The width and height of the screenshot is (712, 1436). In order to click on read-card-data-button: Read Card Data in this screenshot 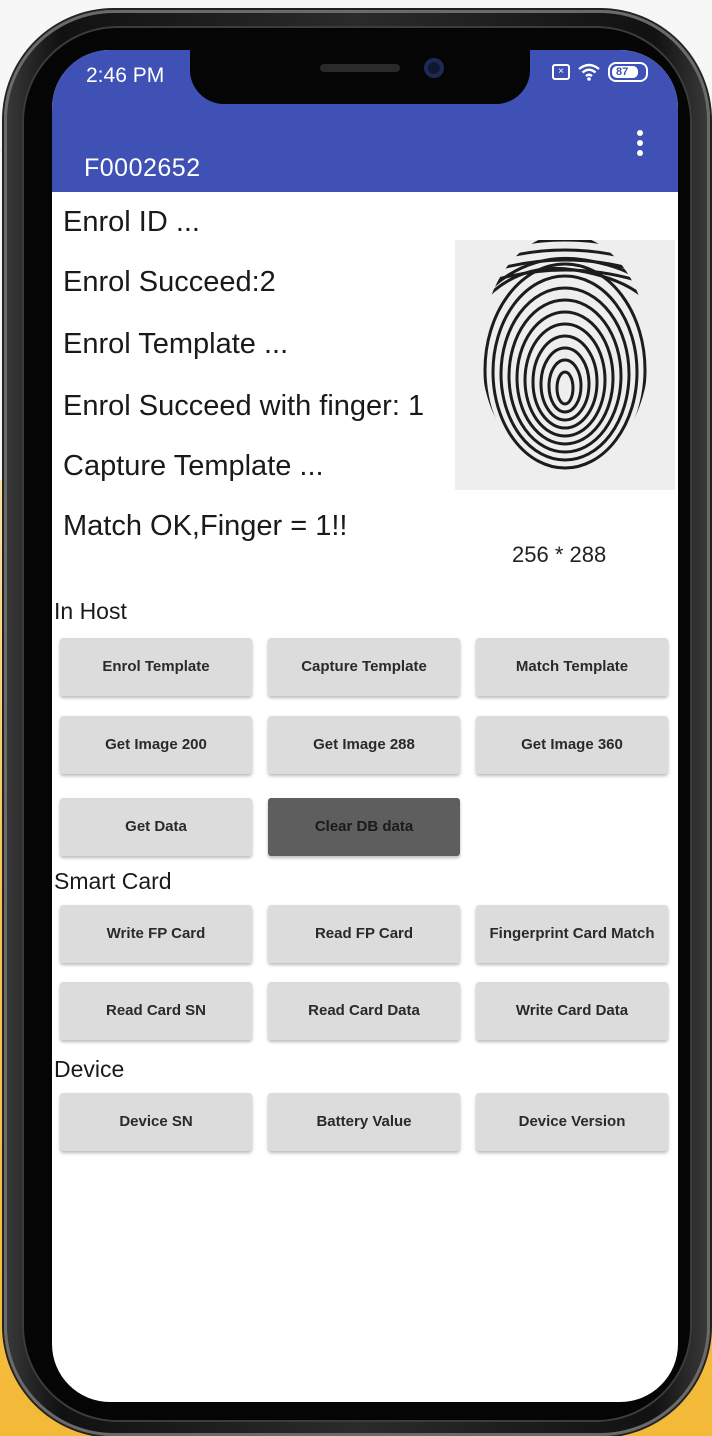, I will do `click(364, 1011)`.